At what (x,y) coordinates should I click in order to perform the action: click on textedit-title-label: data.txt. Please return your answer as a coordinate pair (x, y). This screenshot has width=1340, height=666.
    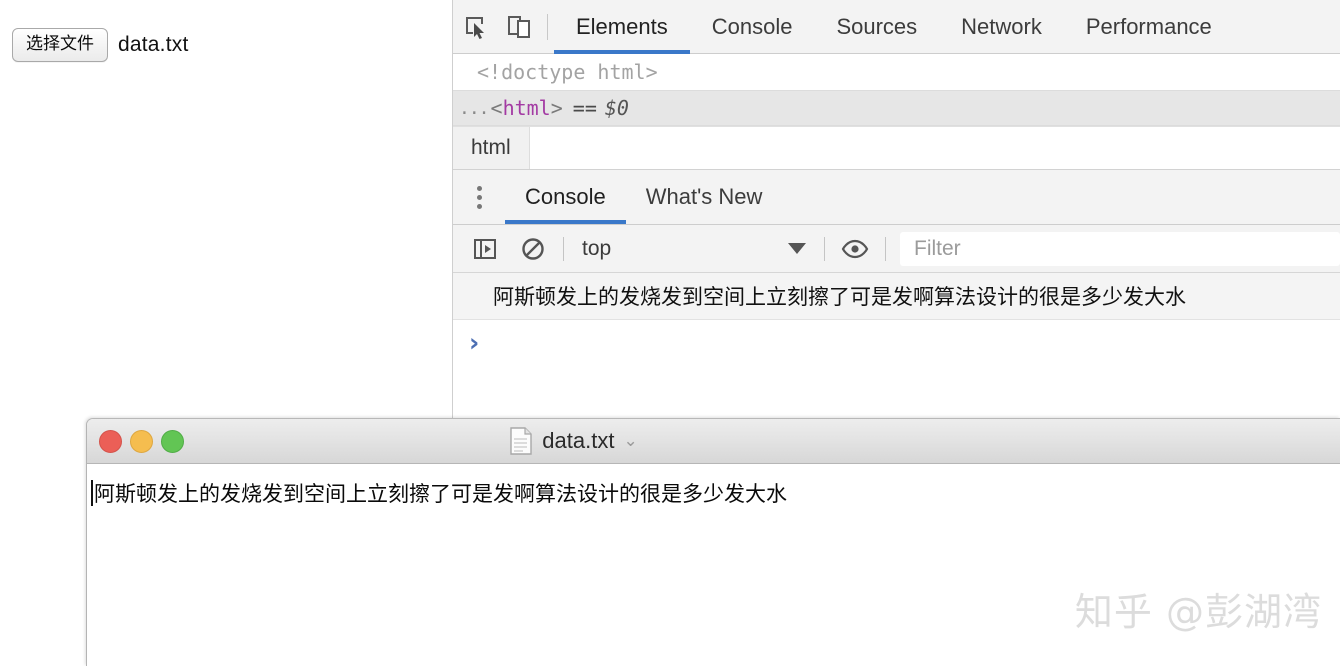
    Looking at the image, I should click on (578, 440).